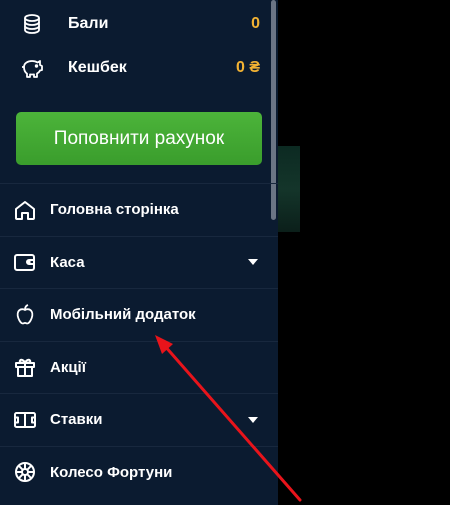 This screenshot has width=450, height=505. I want to click on menu-item-mobile-app: Мобільний додаток, so click(139, 314).